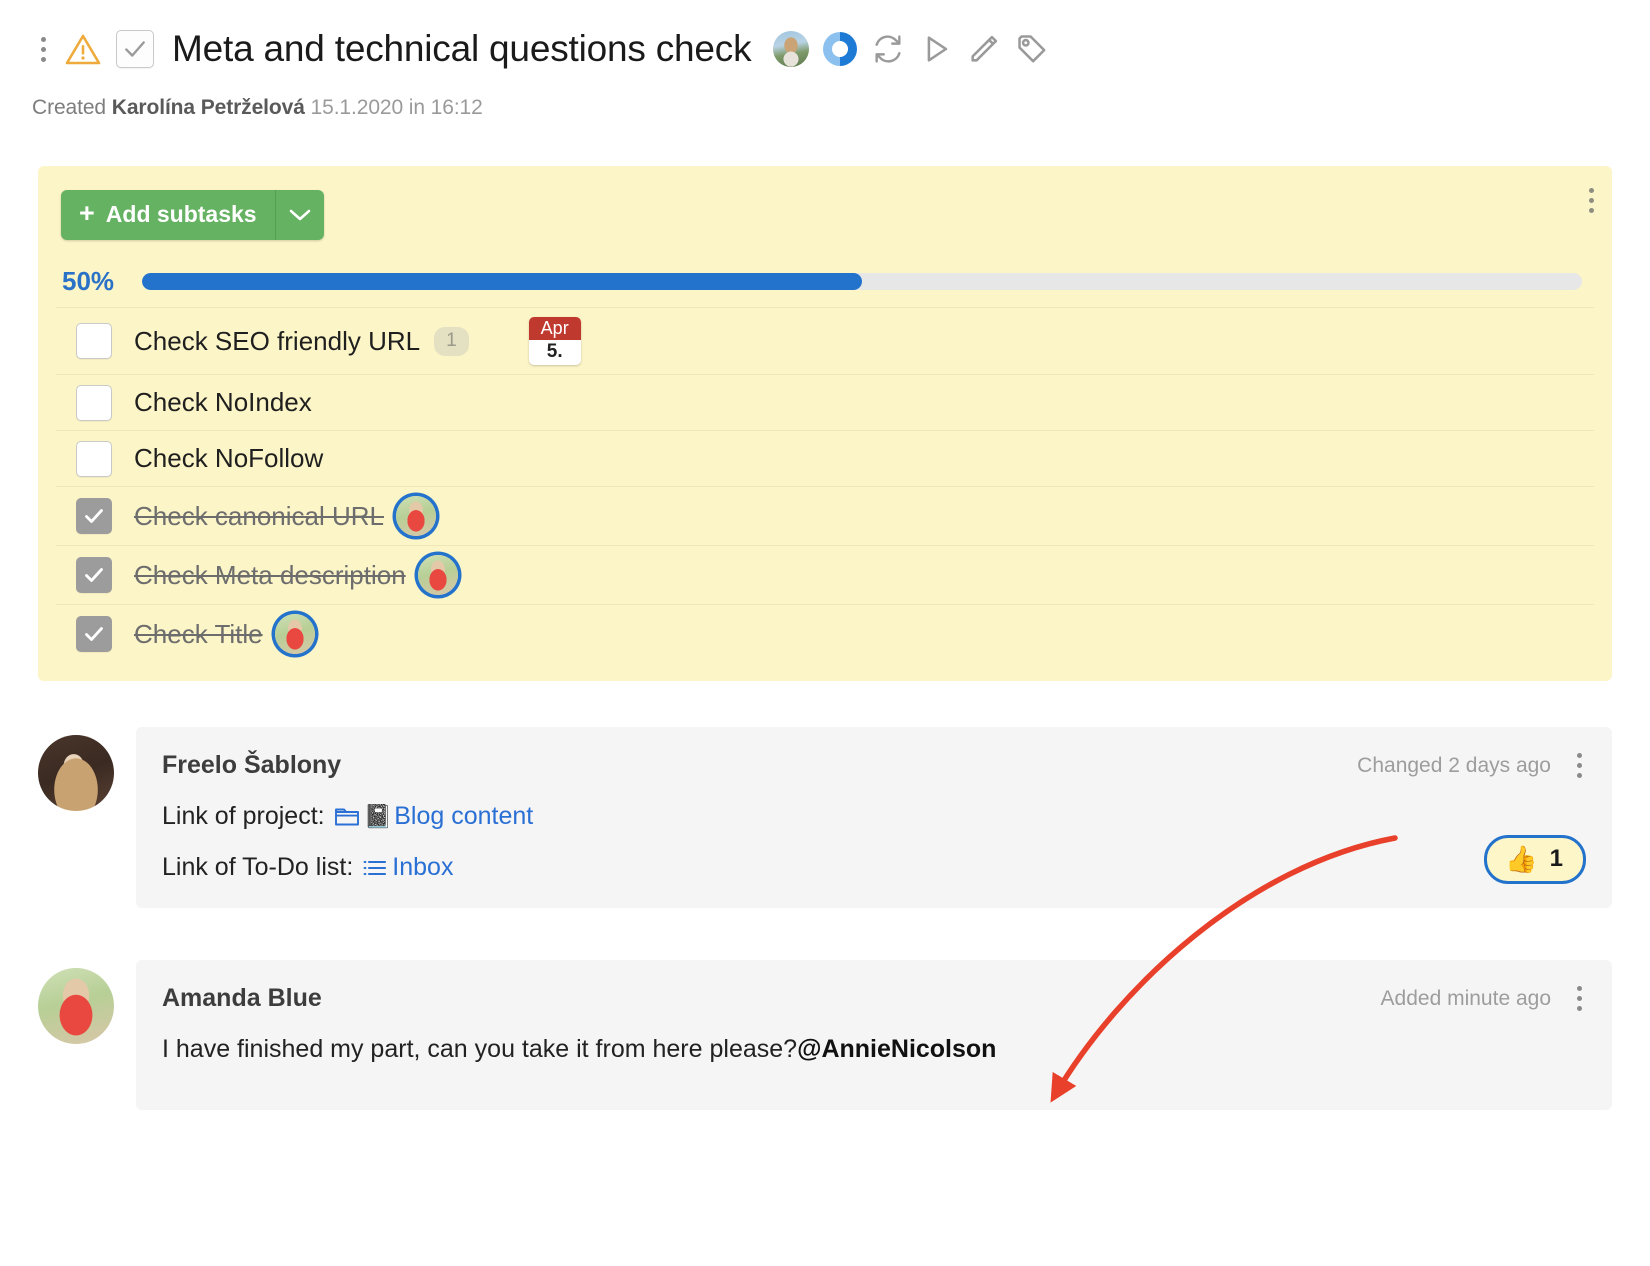  I want to click on created-author: Karolína Petrželová, so click(208, 107).